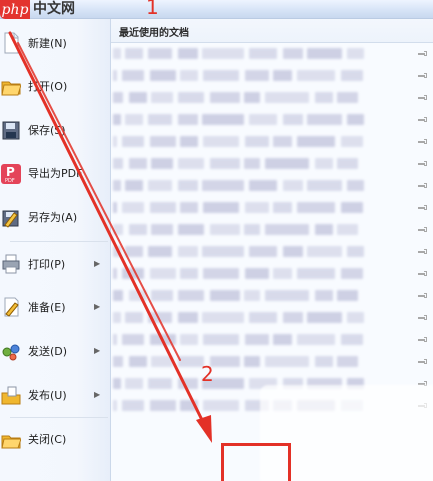 The height and width of the screenshot is (481, 433). I want to click on send-menu-label: 发送(D), so click(48, 351).